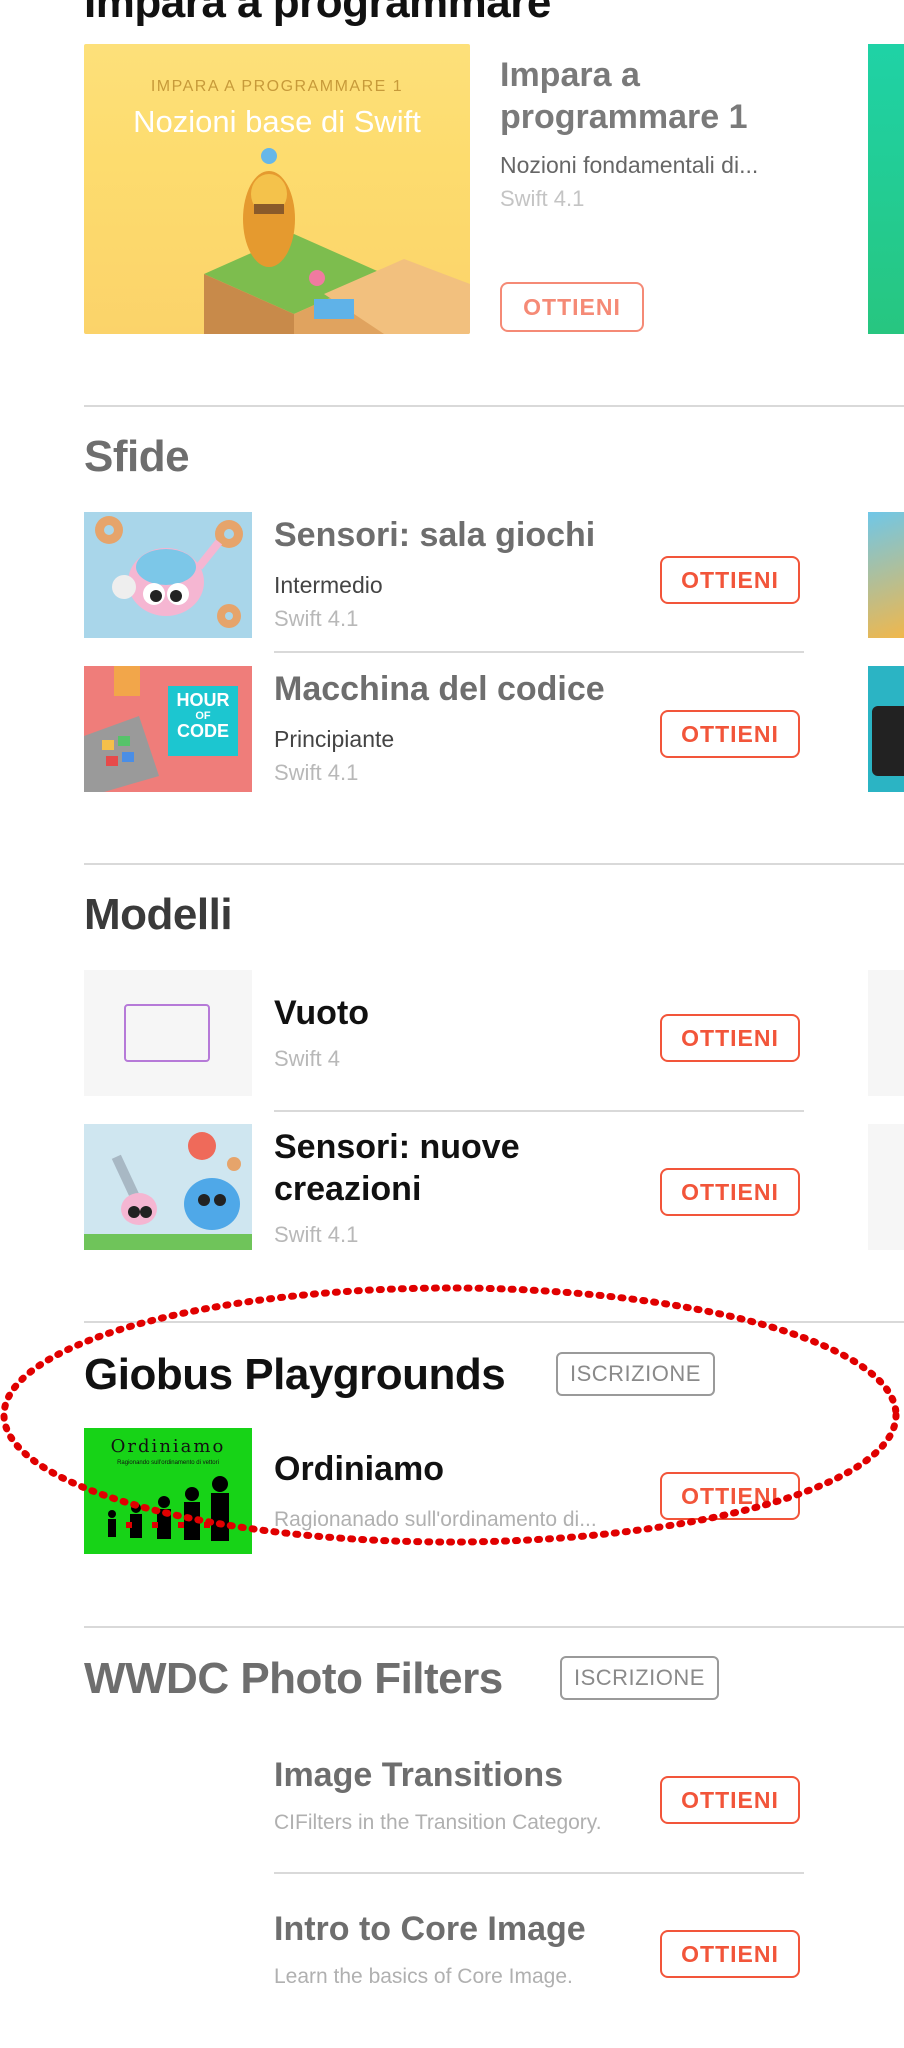  What do you see at coordinates (419, 1775) in the screenshot?
I see `item-title: Image Transitions` at bounding box center [419, 1775].